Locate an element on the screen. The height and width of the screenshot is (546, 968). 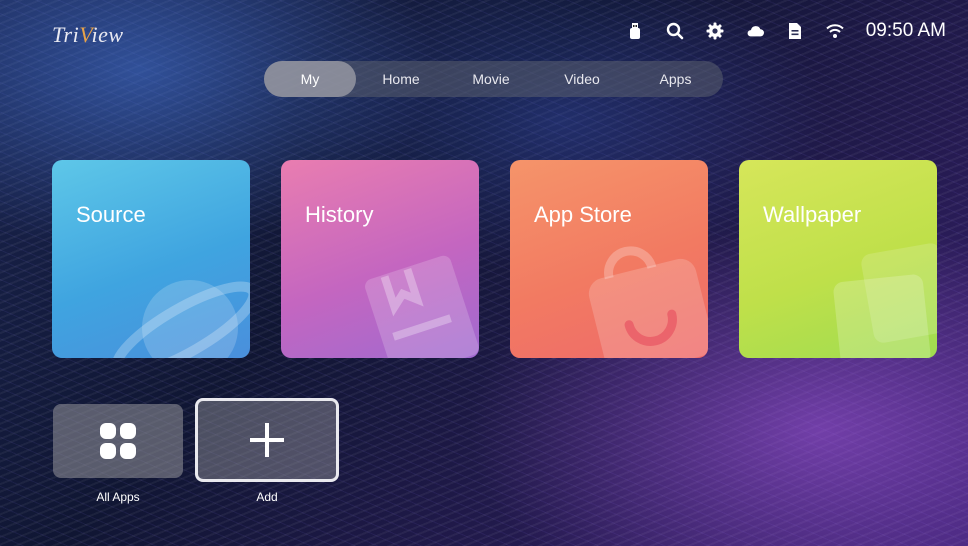
usb-icon is located at coordinates (635, 31).